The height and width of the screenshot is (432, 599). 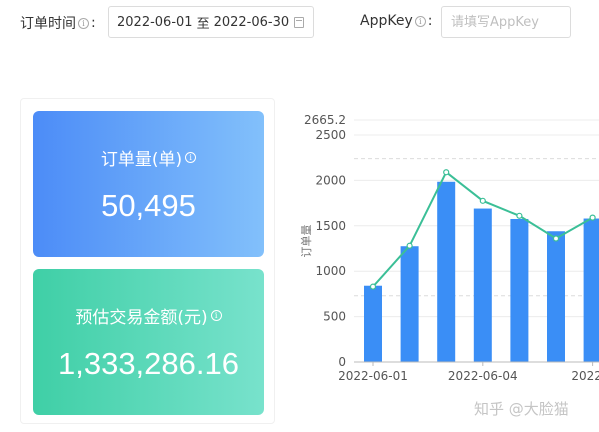 I want to click on watermark: 知乎 @大脸猫, so click(x=521, y=409).